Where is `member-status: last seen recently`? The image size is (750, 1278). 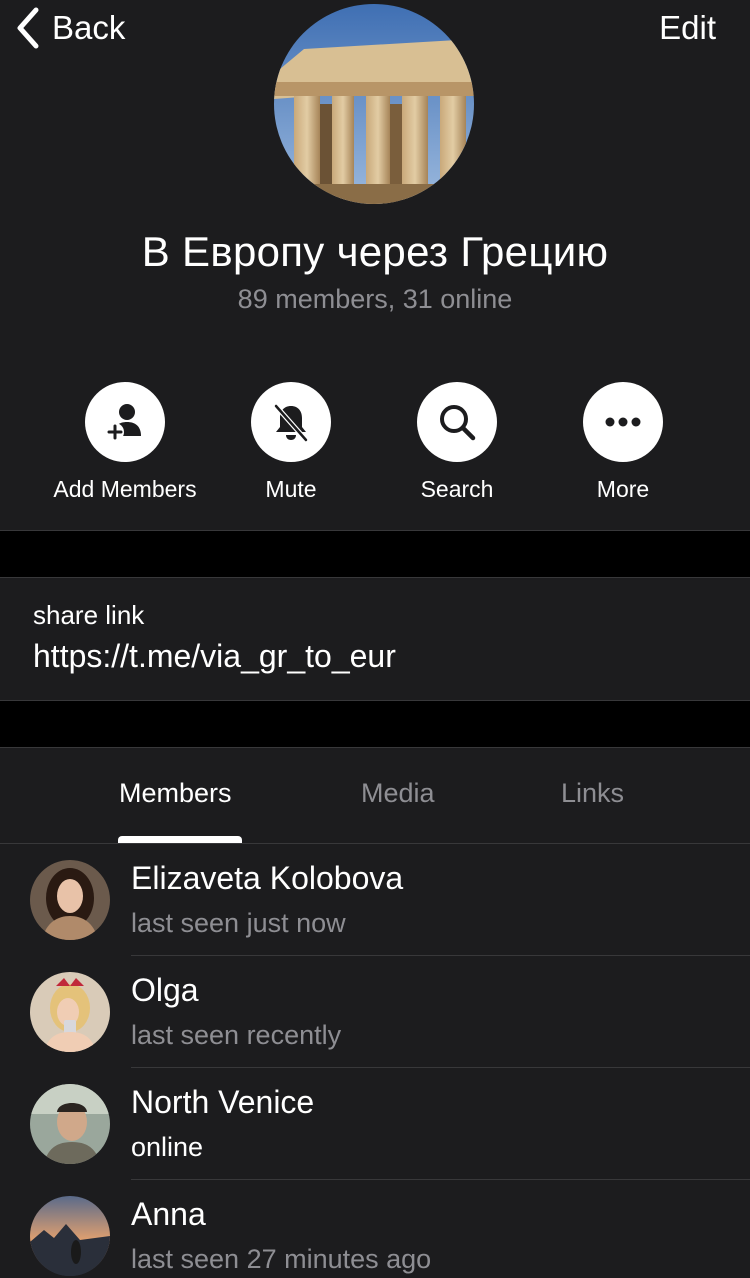
member-status: last seen recently is located at coordinates (236, 1035).